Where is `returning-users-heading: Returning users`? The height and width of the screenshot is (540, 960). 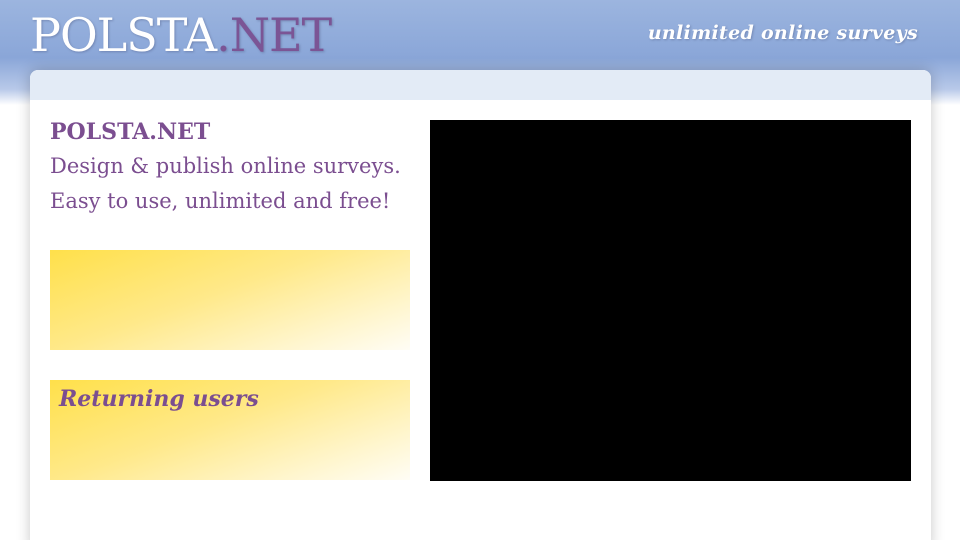
returning-users-heading: Returning users is located at coordinates (159, 399).